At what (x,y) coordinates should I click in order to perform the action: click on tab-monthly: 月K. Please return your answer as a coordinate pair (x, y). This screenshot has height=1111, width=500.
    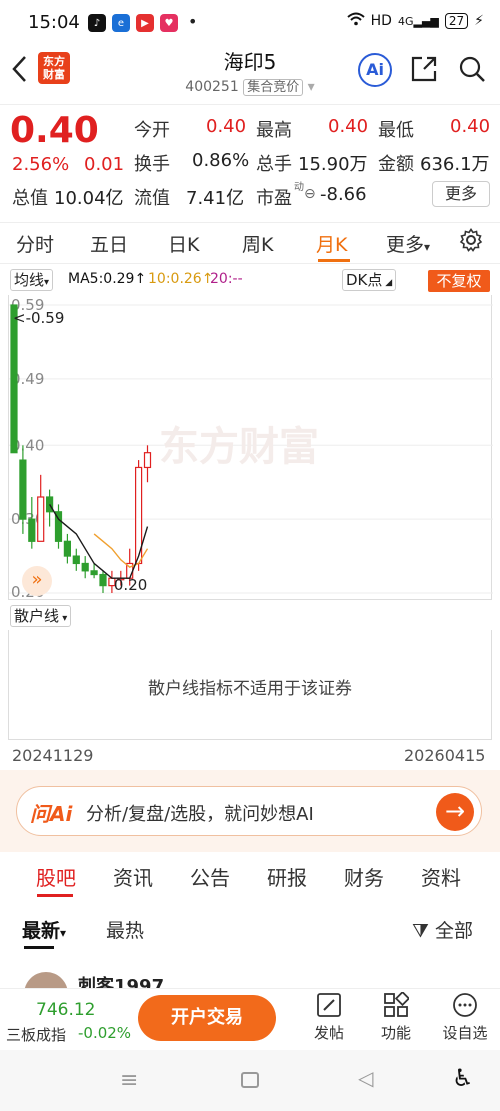
    Looking at the image, I should click on (331, 243).